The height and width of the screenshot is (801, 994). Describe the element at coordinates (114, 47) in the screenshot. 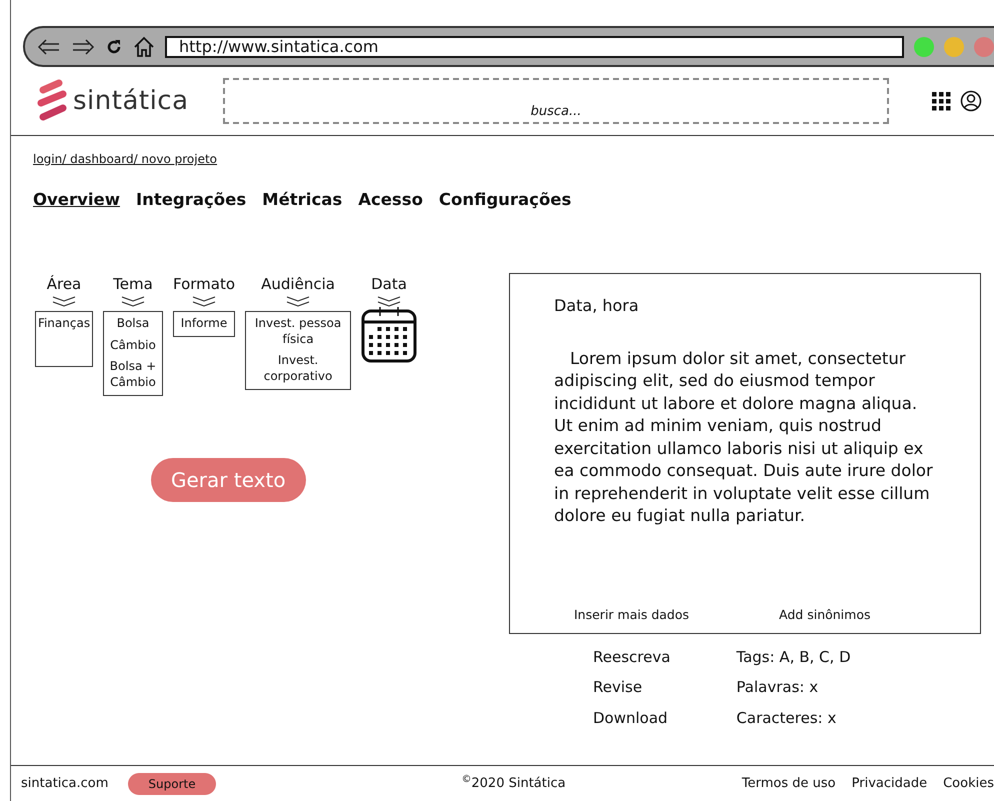

I see `reload-icon` at that location.